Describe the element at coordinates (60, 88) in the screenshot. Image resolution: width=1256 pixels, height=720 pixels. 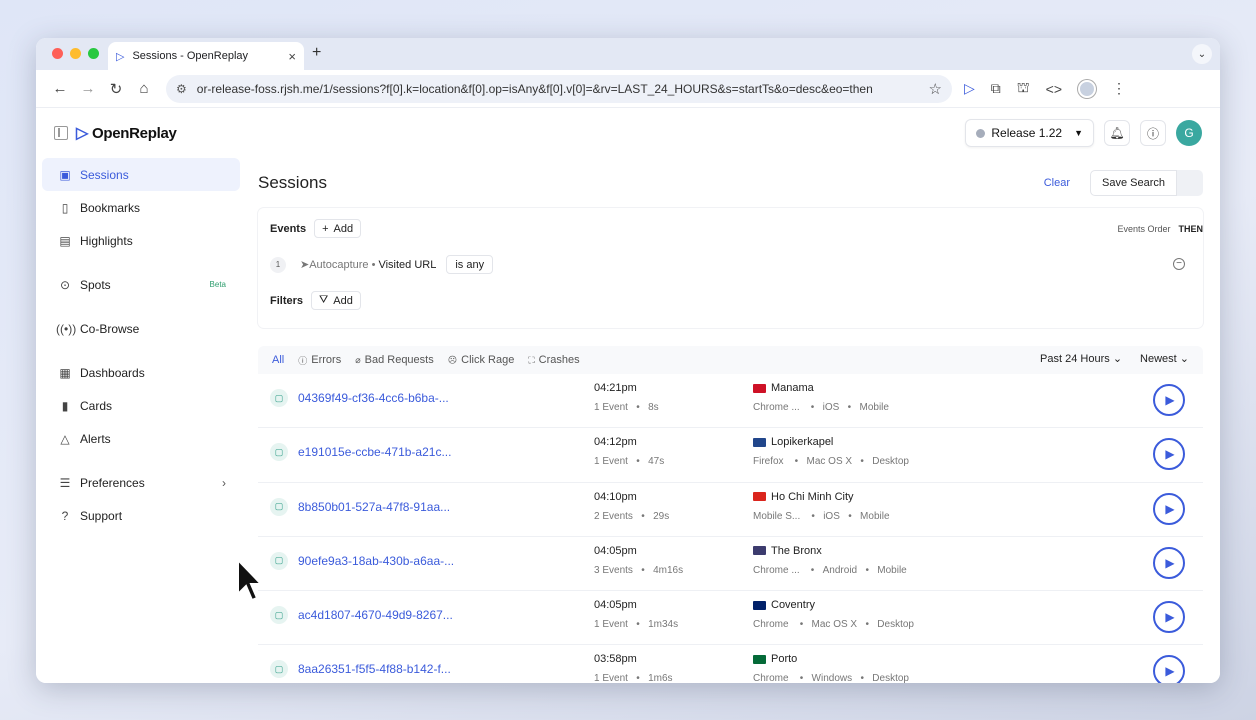
I see `back-arrow-icon: ←` at that location.